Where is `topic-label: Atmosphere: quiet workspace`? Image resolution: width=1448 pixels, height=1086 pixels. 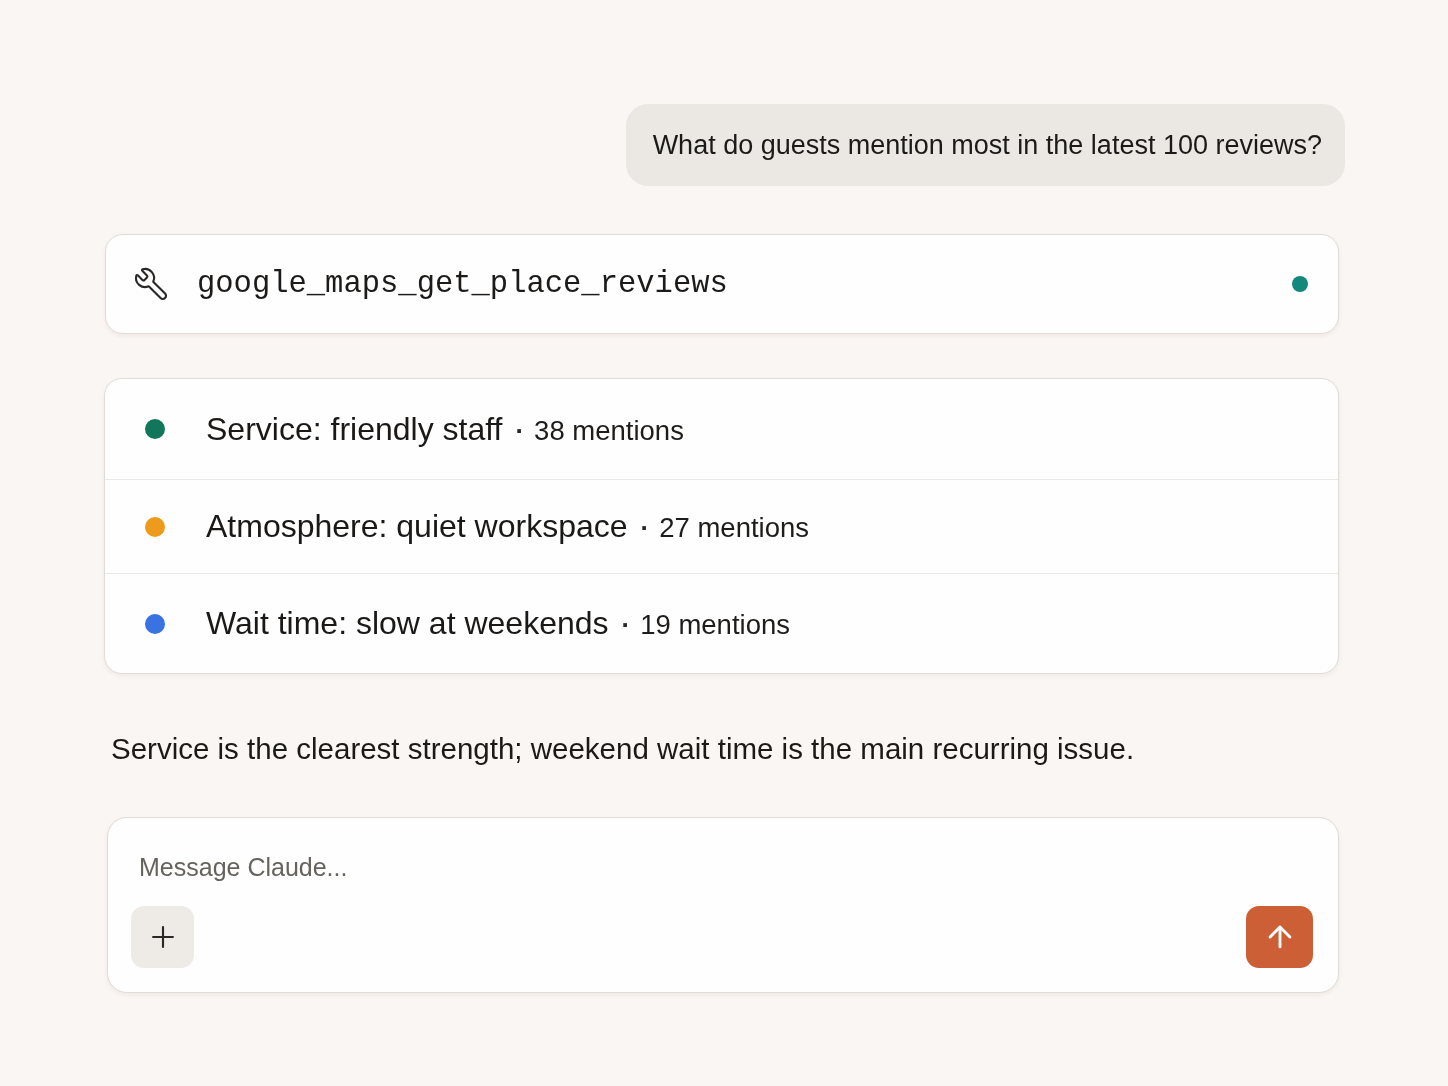
topic-label: Atmosphere: quiet workspace is located at coordinates (417, 526).